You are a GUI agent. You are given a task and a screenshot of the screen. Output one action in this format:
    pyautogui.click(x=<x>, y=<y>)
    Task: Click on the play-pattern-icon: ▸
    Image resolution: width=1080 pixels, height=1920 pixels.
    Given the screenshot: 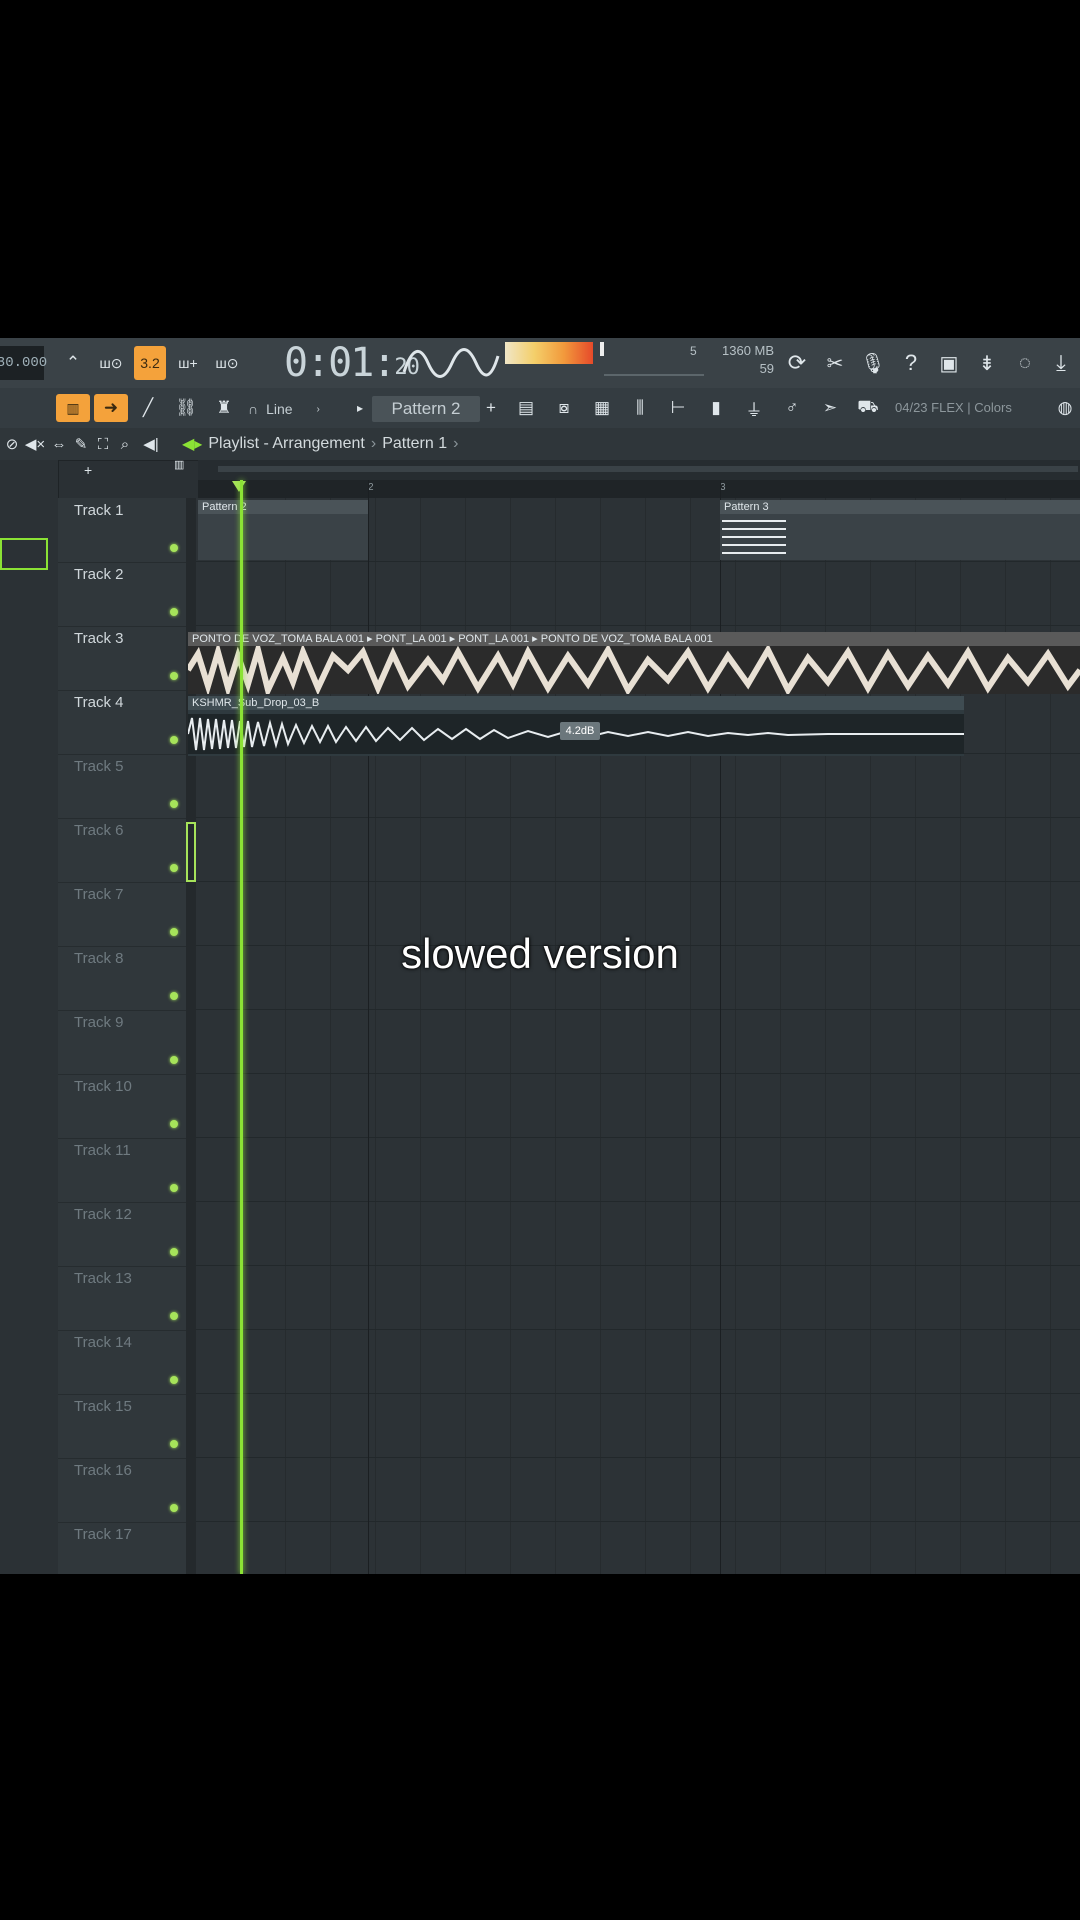 What is the action you would take?
    pyautogui.click(x=360, y=408)
    